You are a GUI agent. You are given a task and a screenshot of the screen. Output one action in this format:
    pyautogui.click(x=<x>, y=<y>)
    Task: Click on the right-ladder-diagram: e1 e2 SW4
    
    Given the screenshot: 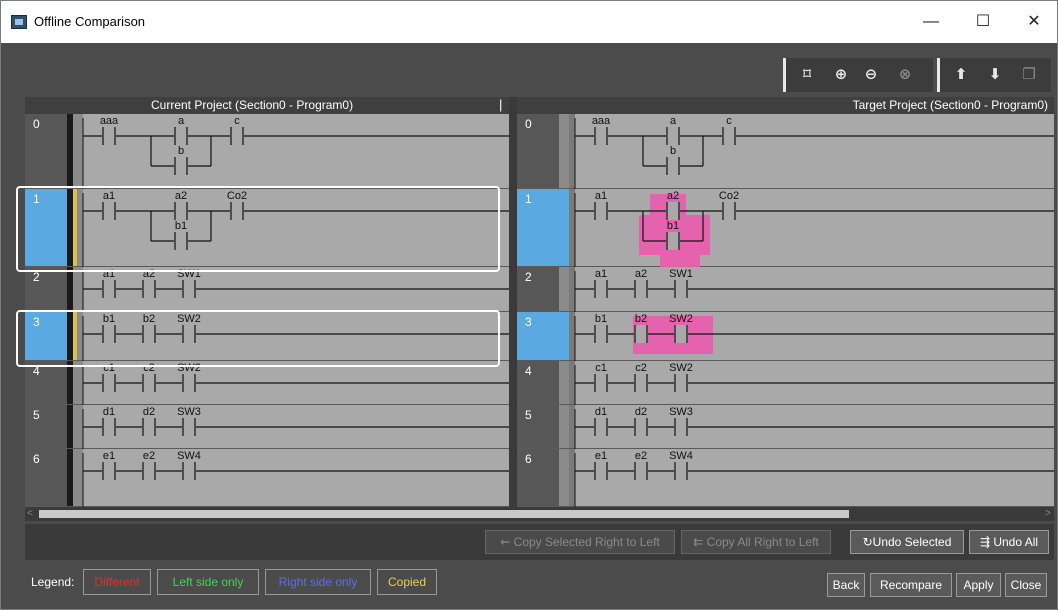 What is the action you would take?
    pyautogui.click(x=814, y=478)
    